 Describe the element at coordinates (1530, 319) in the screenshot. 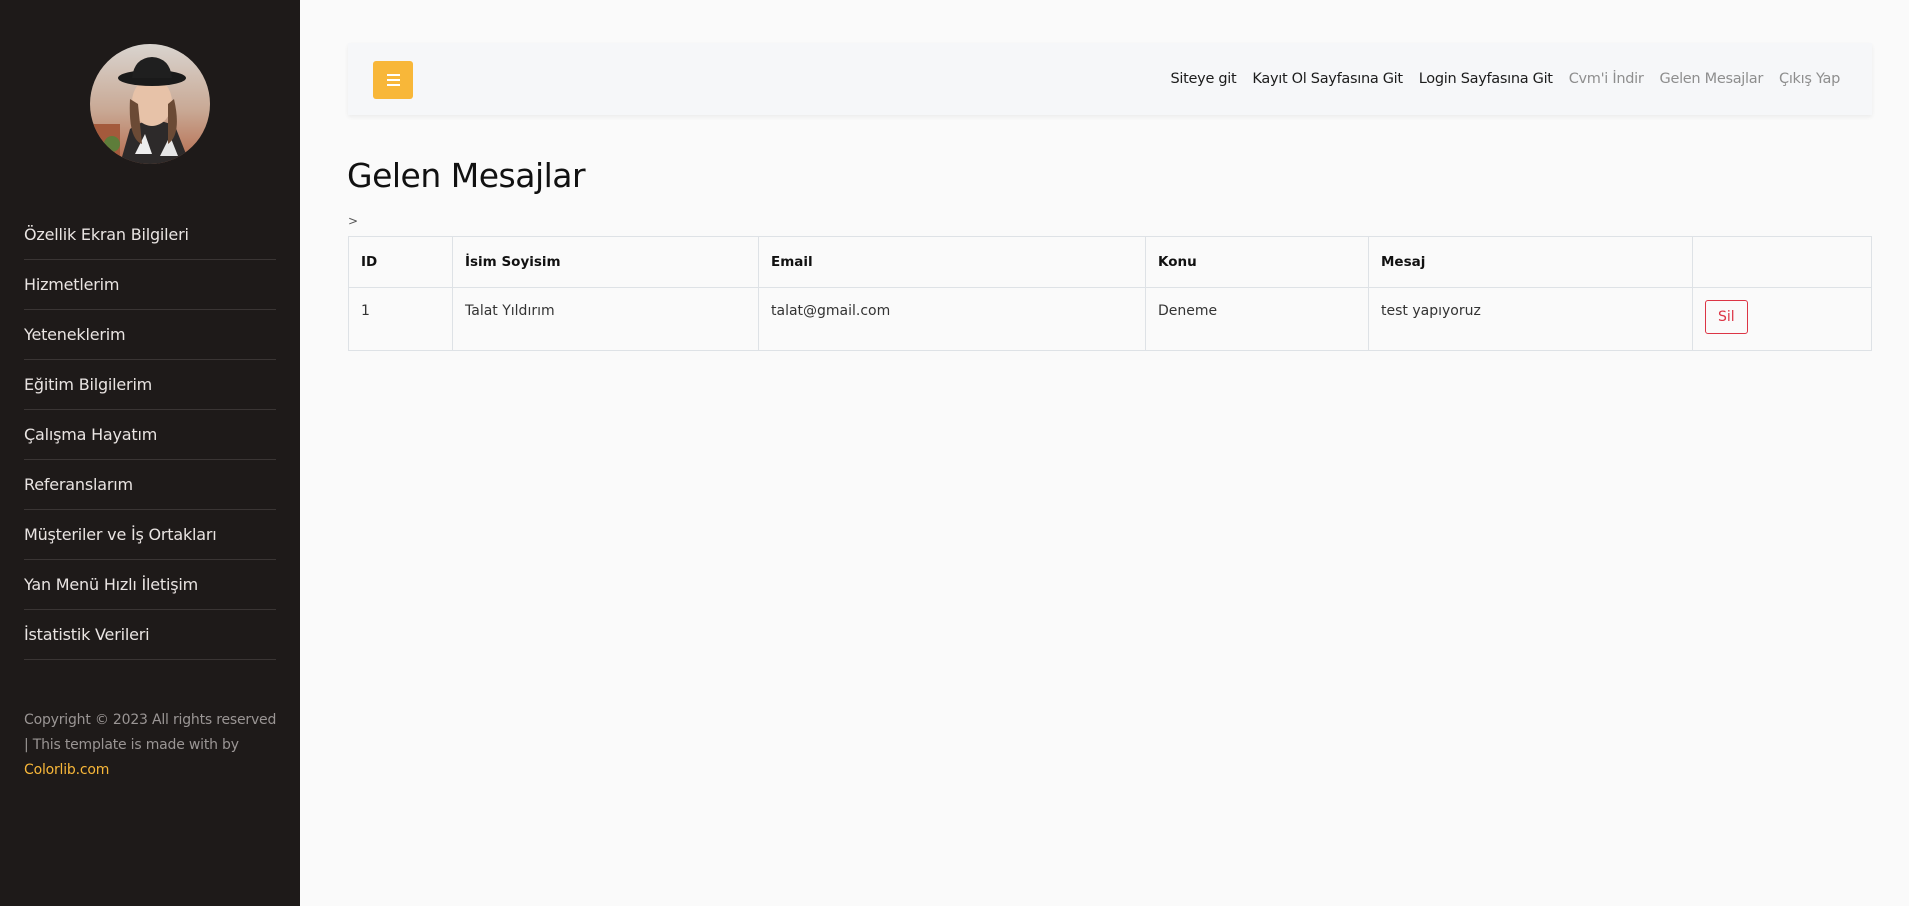

I see `cell-message: test yapıyoruz` at that location.